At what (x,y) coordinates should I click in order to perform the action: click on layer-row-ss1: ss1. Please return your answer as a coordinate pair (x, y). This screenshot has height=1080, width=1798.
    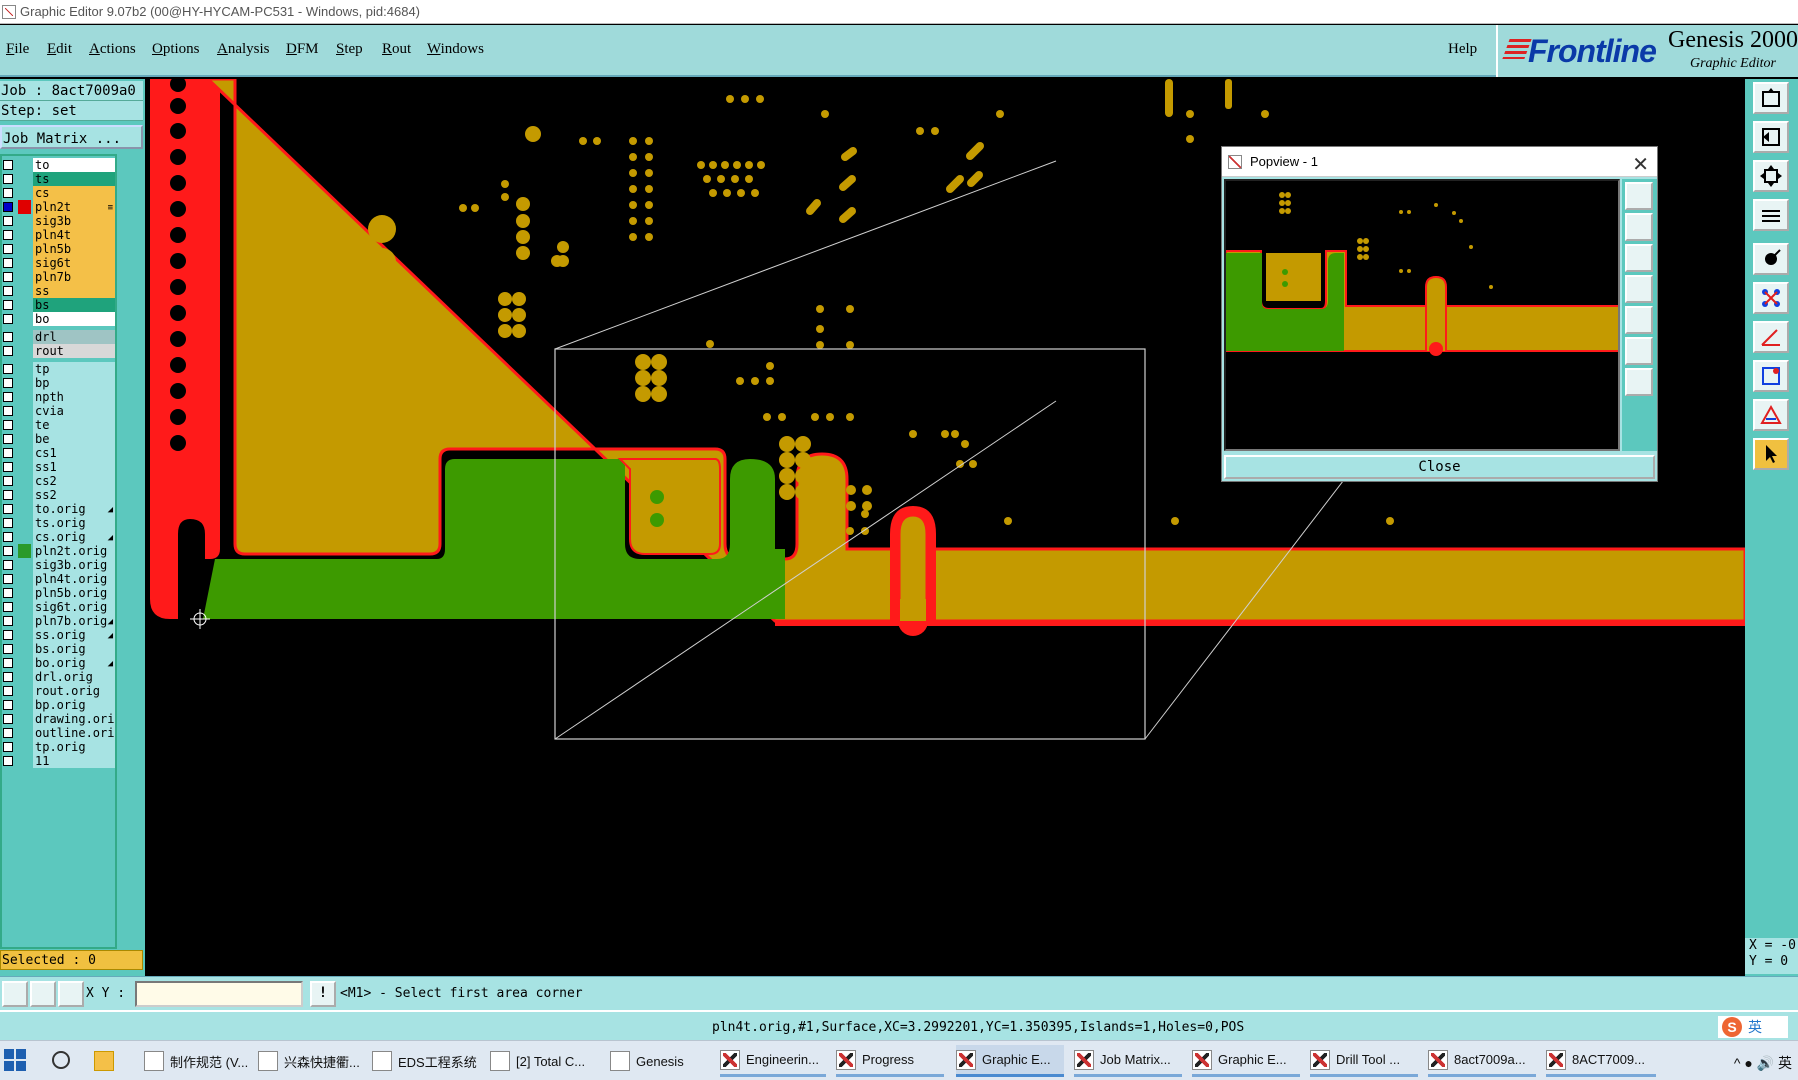
    Looking at the image, I should click on (58, 467).